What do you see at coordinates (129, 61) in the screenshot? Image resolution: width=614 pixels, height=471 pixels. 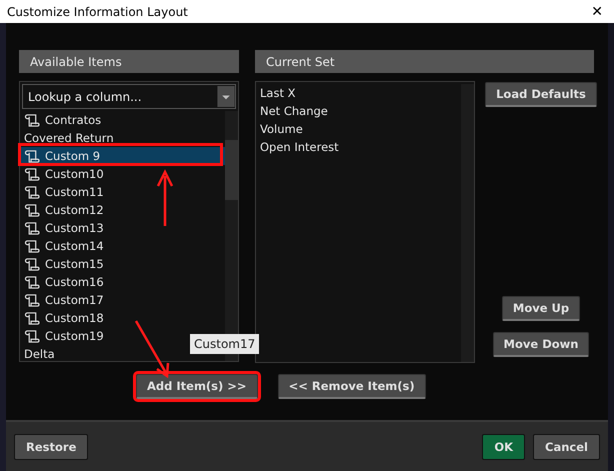 I see `panel-header: Available Items` at bounding box center [129, 61].